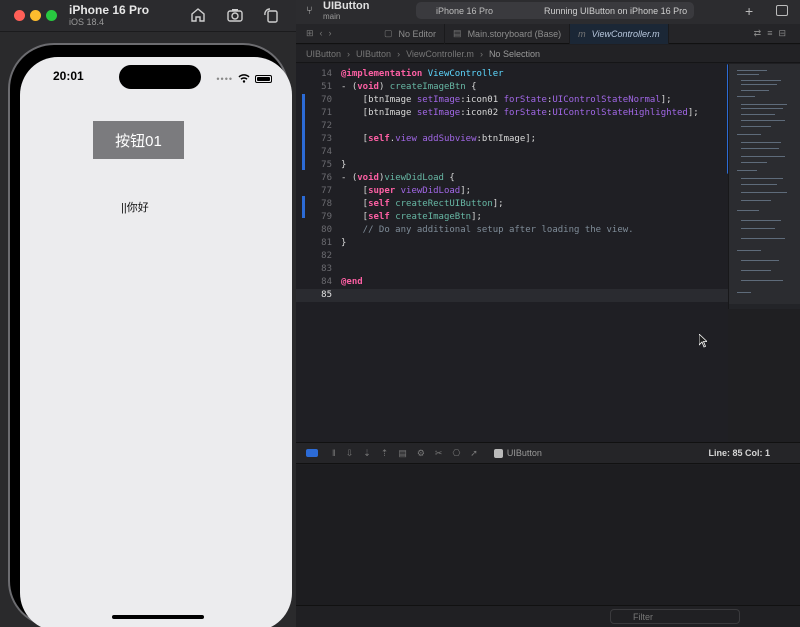 The image size is (800, 627). Describe the element at coordinates (749, 11) in the screenshot. I see `add-icon: +` at that location.